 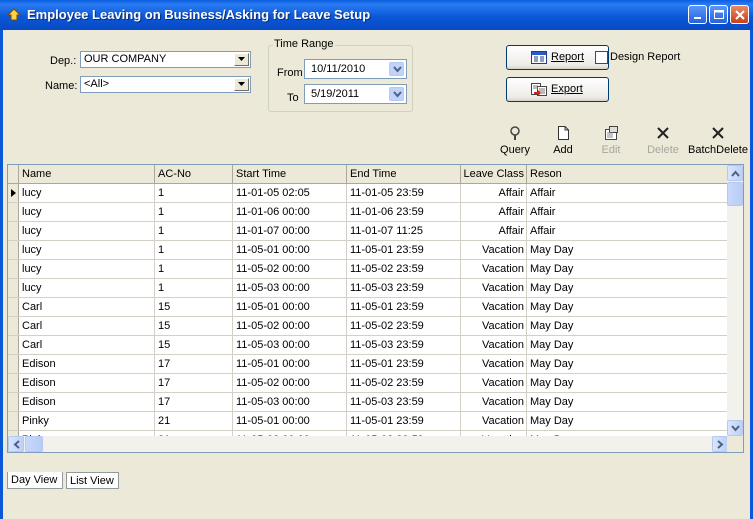 What do you see at coordinates (165, 59) in the screenshot?
I see `department-select: OUR COMPANY` at bounding box center [165, 59].